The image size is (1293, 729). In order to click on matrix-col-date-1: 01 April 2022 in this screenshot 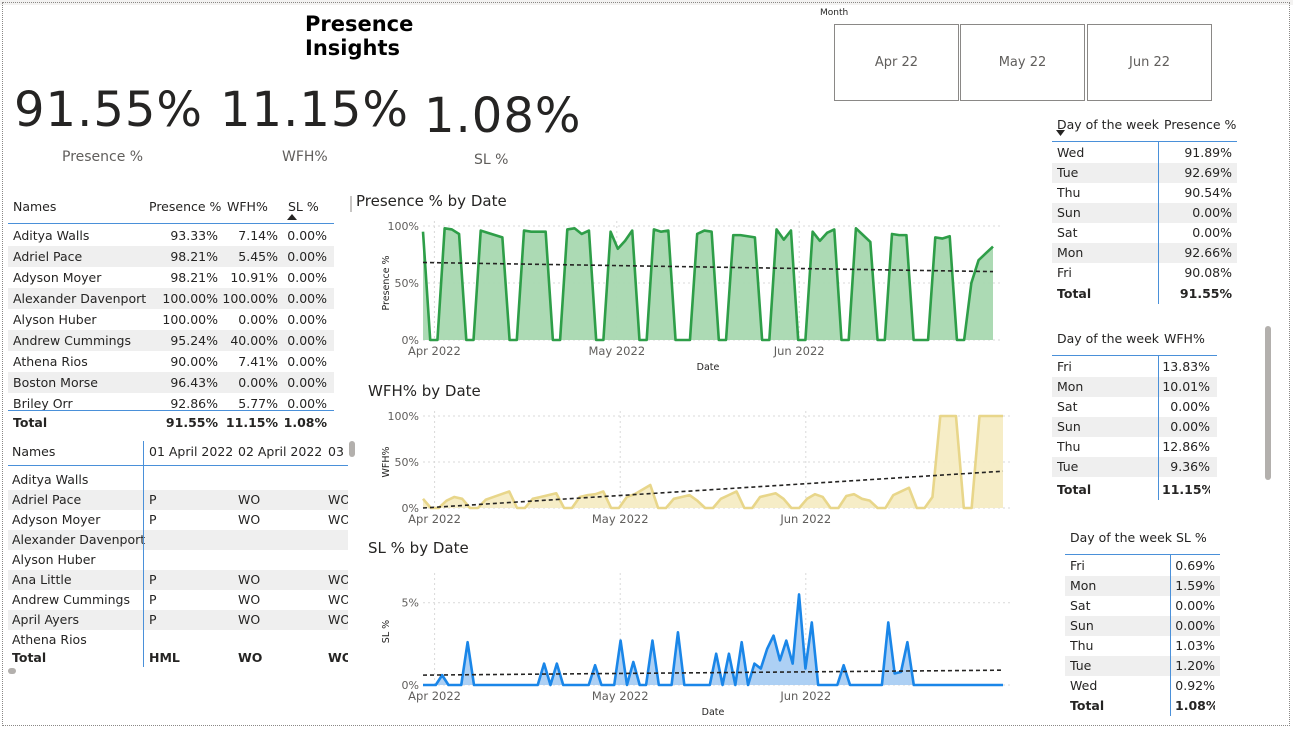, I will do `click(191, 452)`.